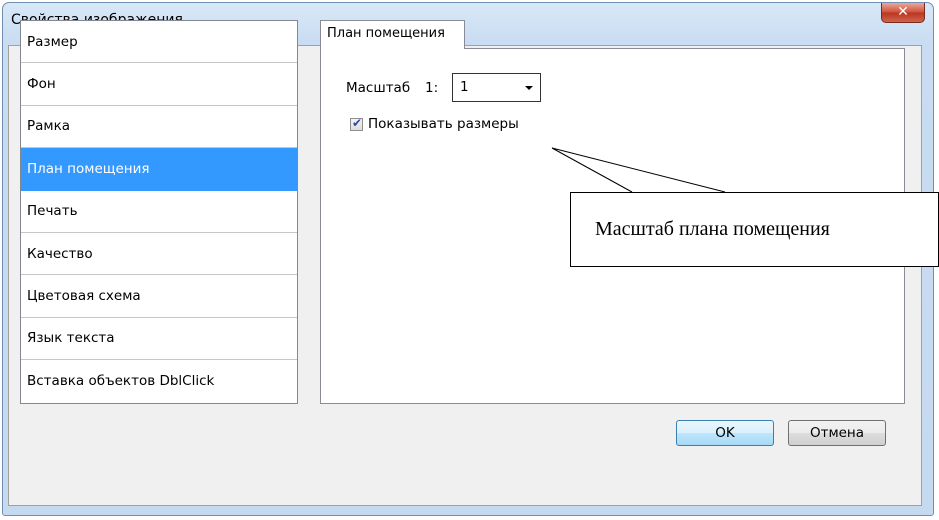 The width and height of the screenshot is (939, 520). Describe the element at coordinates (712, 229) in the screenshot. I see `callout-text: Масштаб плана помещения` at that location.